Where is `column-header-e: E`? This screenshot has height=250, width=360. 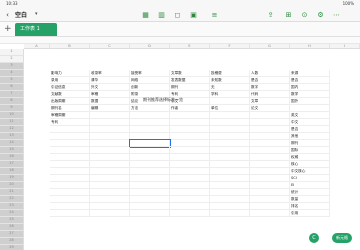 column-header-e: E is located at coordinates (190, 46).